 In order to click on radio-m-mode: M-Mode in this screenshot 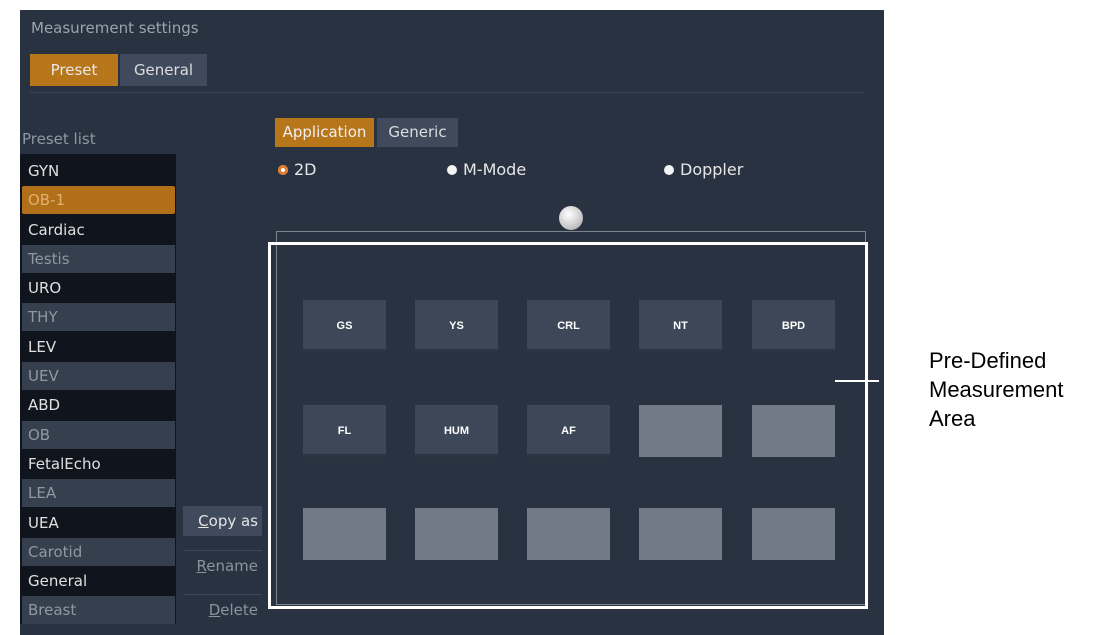, I will do `click(486, 169)`.